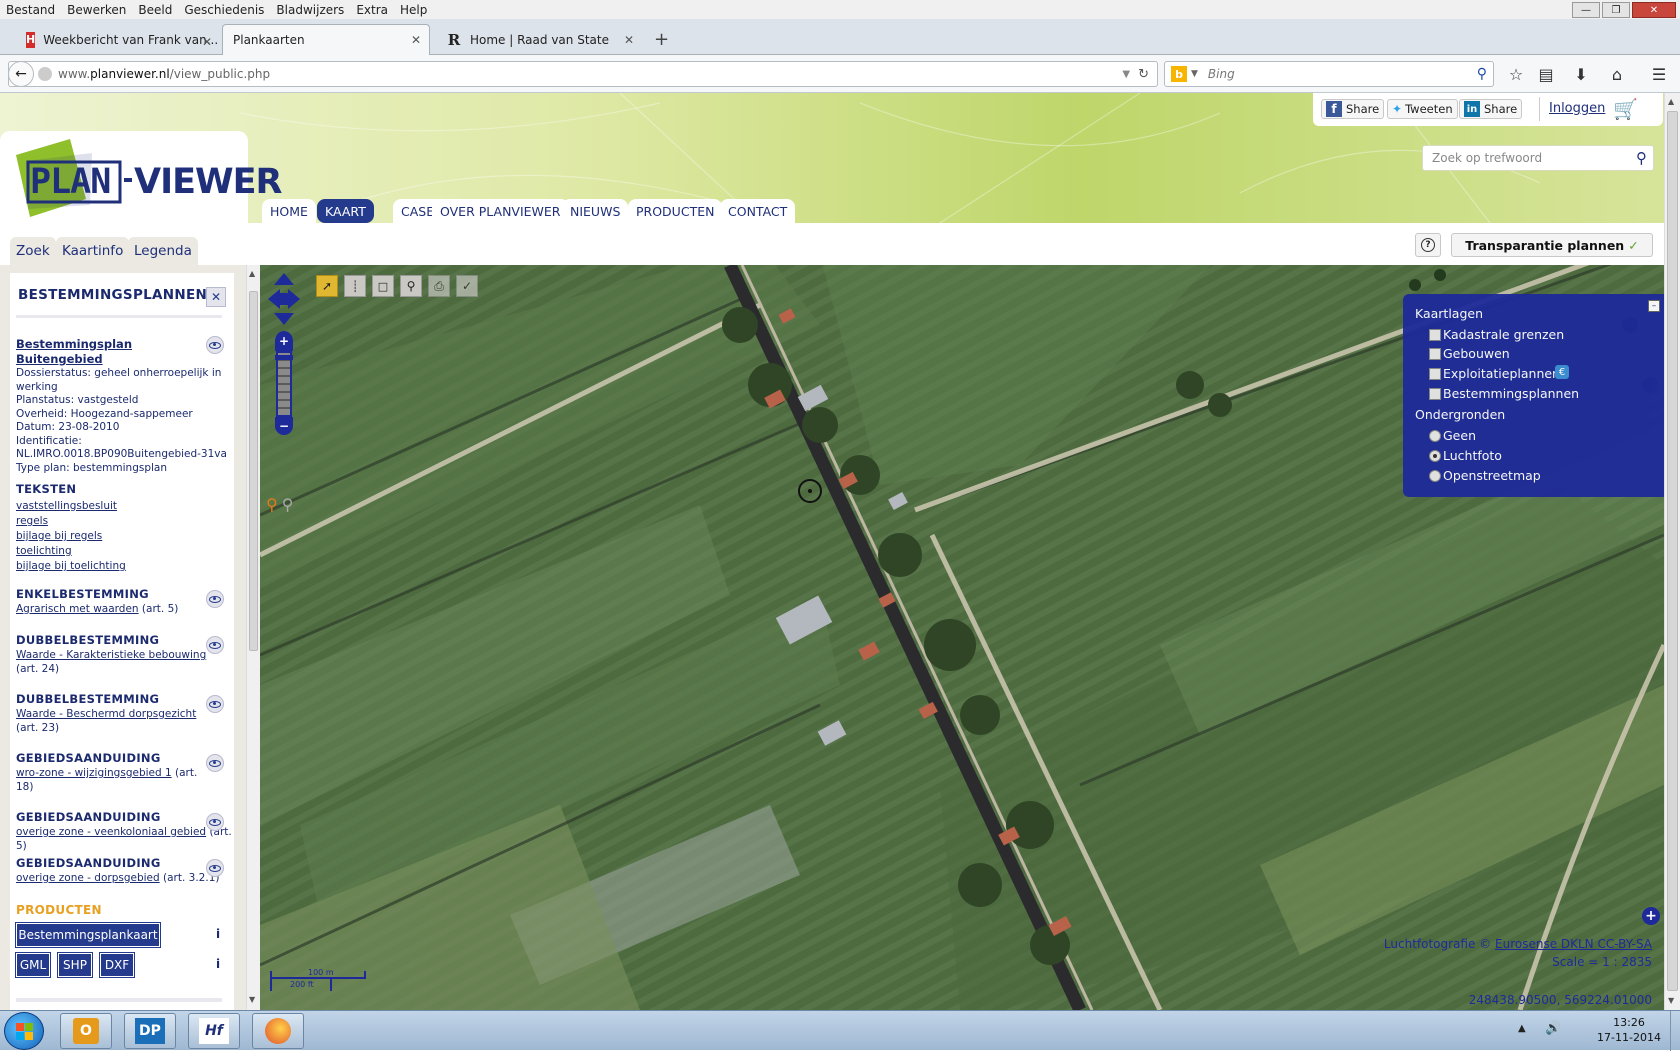 The height and width of the screenshot is (1051, 1680). I want to click on volume-icon: 🔊, so click(1553, 1028).